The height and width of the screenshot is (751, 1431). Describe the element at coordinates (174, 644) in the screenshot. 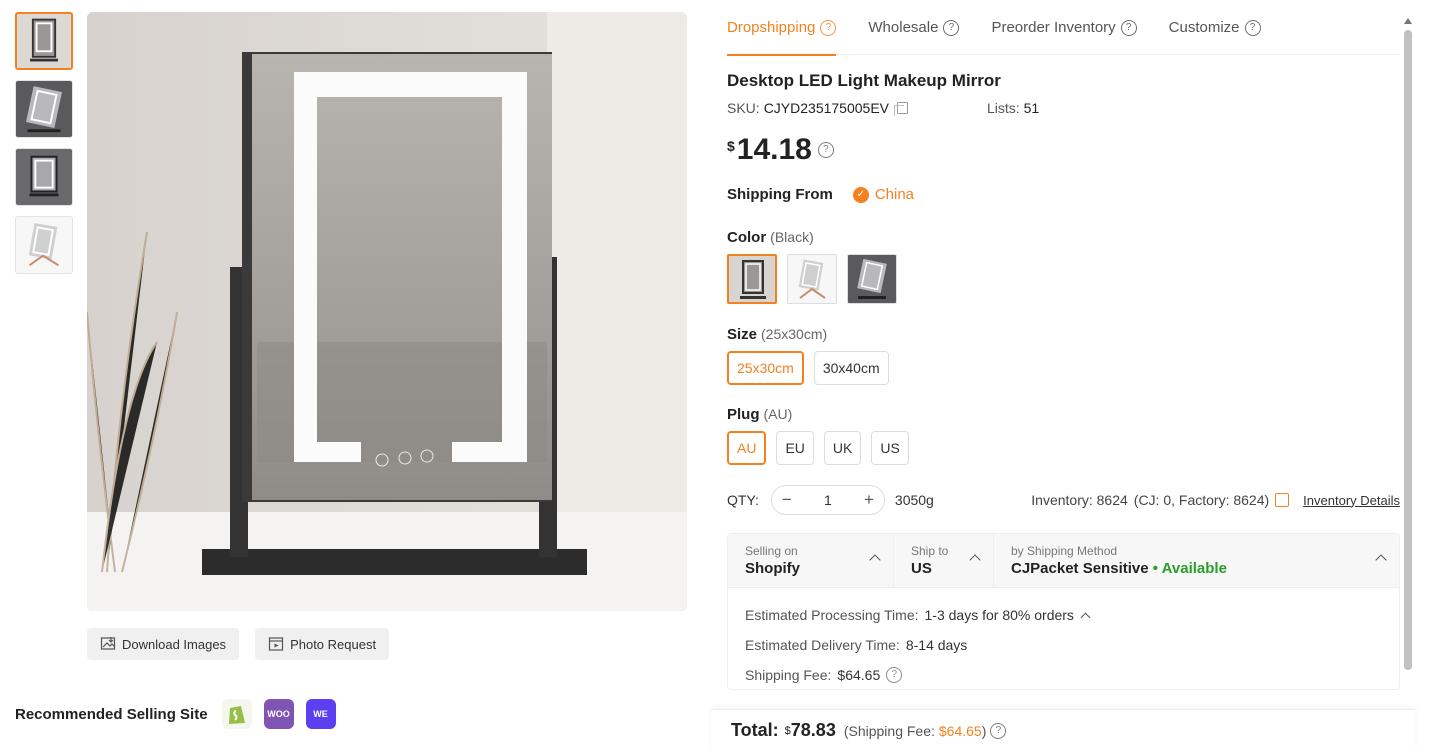

I see `download-images-label: Download Images` at that location.